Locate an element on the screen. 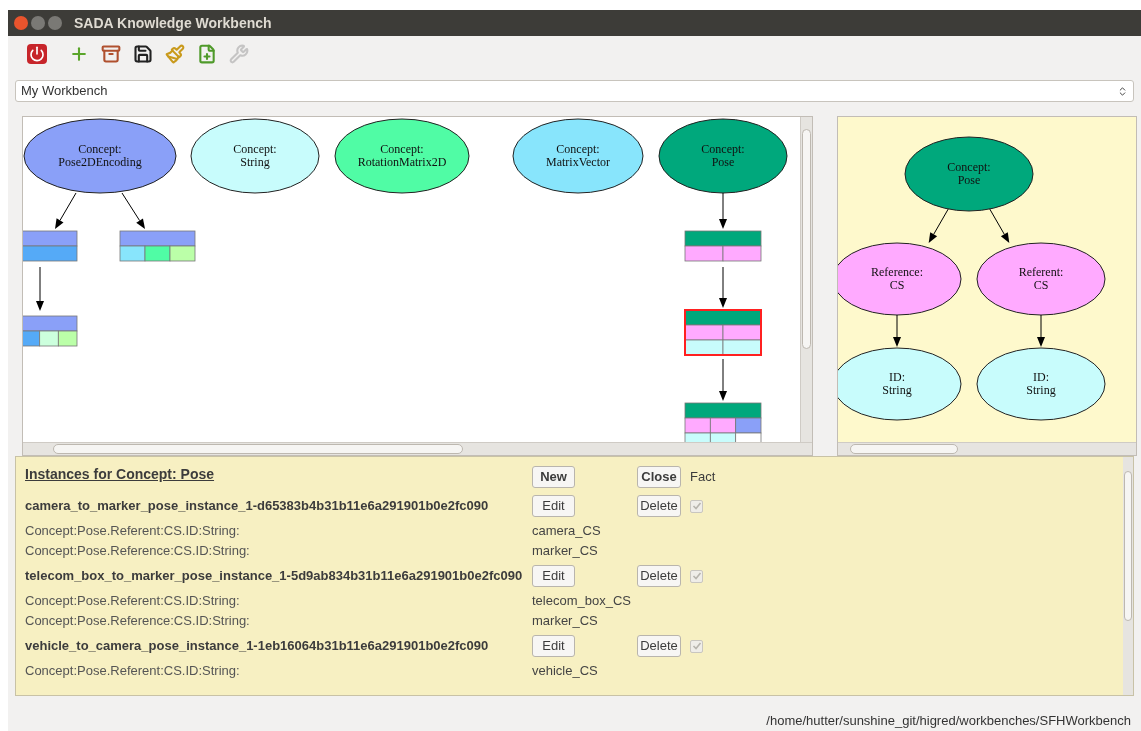 This screenshot has width=1141, height=731. status-path: /home/hutter/sunshine_git/higred/workbenches/SFHWorkbench is located at coordinates (948, 720).